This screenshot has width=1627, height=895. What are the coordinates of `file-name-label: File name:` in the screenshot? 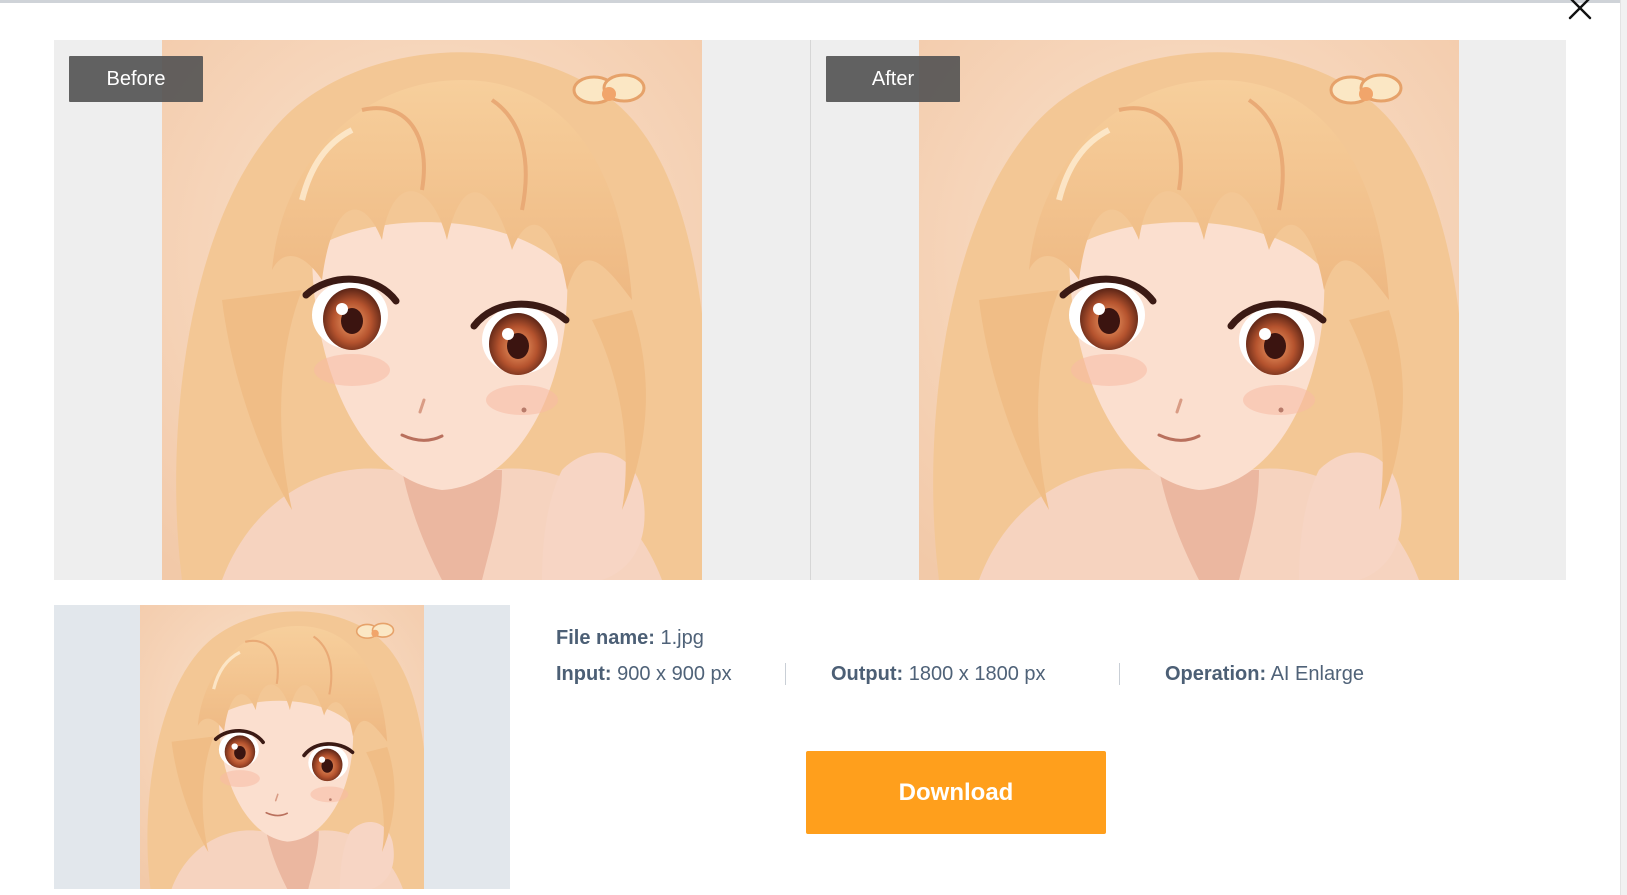 It's located at (605, 638).